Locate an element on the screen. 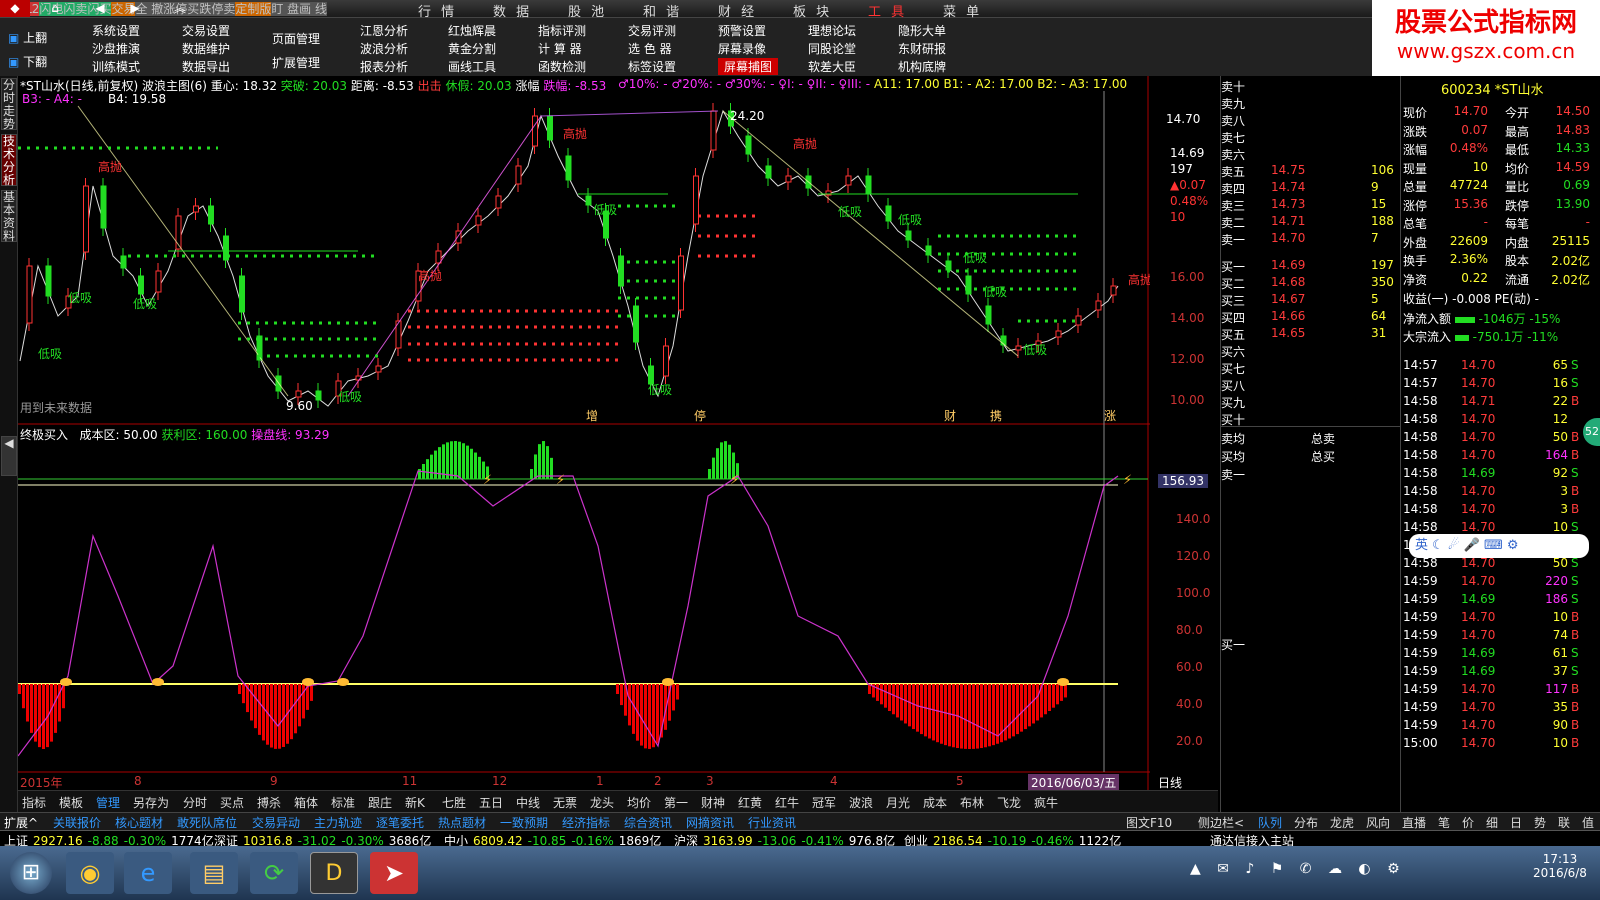  bottom-tab-6: 逐笔委托 is located at coordinates (400, 822).